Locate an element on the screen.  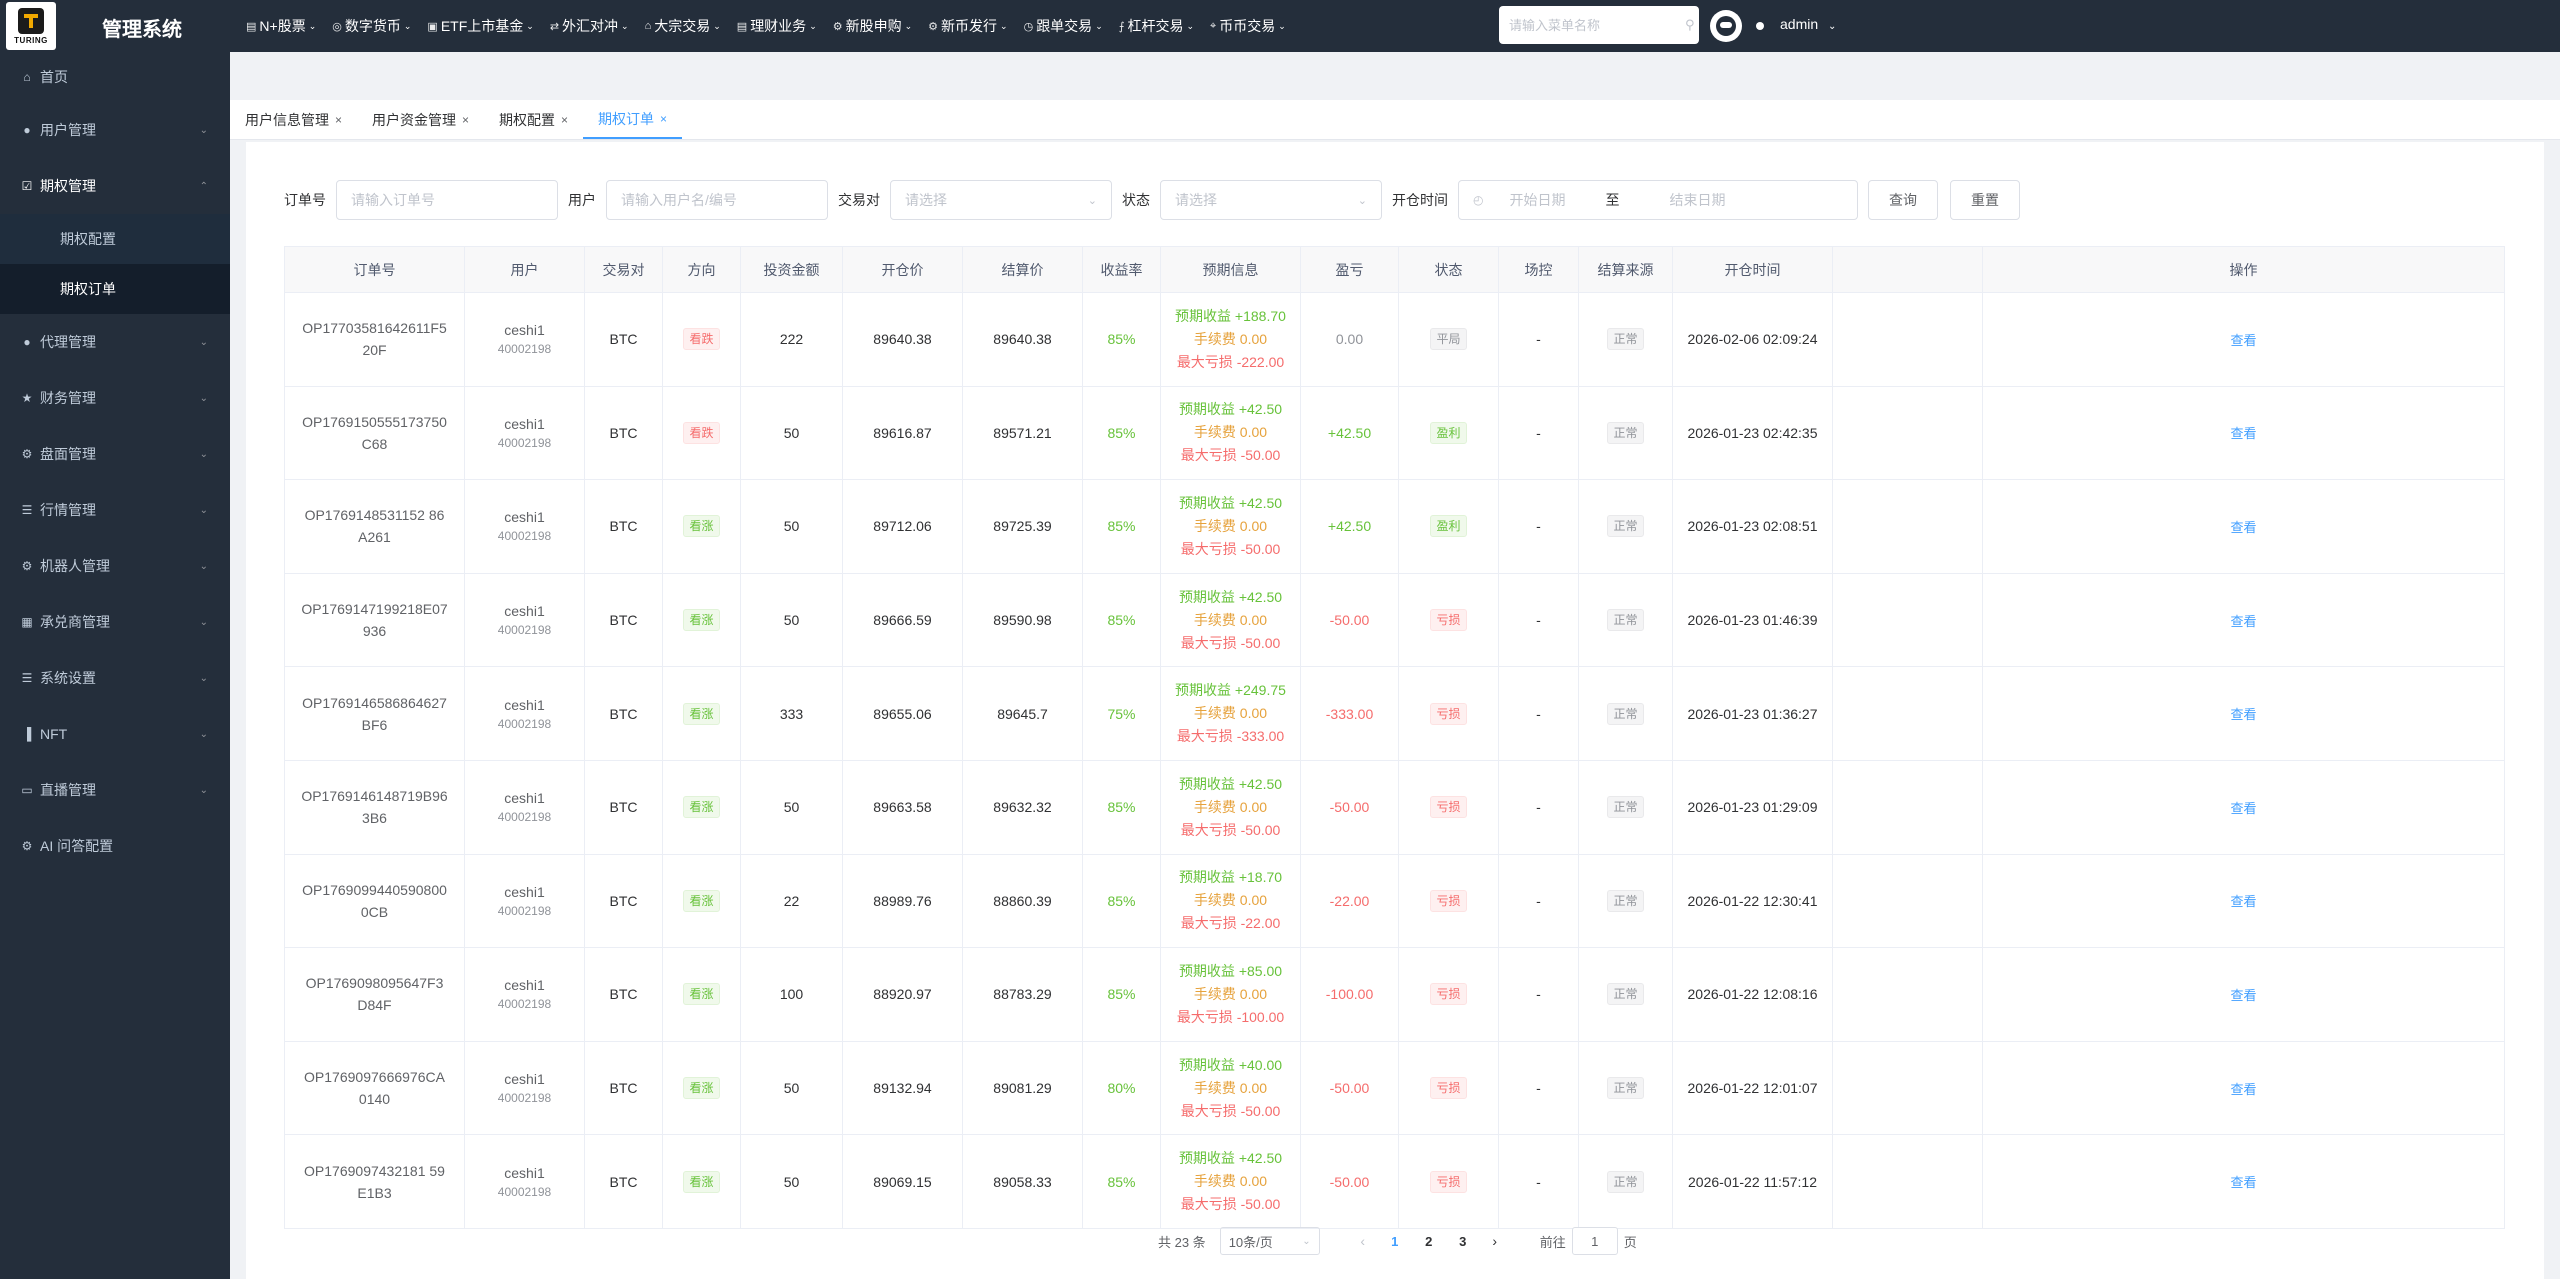
settle-price-cell: 89645.7 is located at coordinates (1022, 713).